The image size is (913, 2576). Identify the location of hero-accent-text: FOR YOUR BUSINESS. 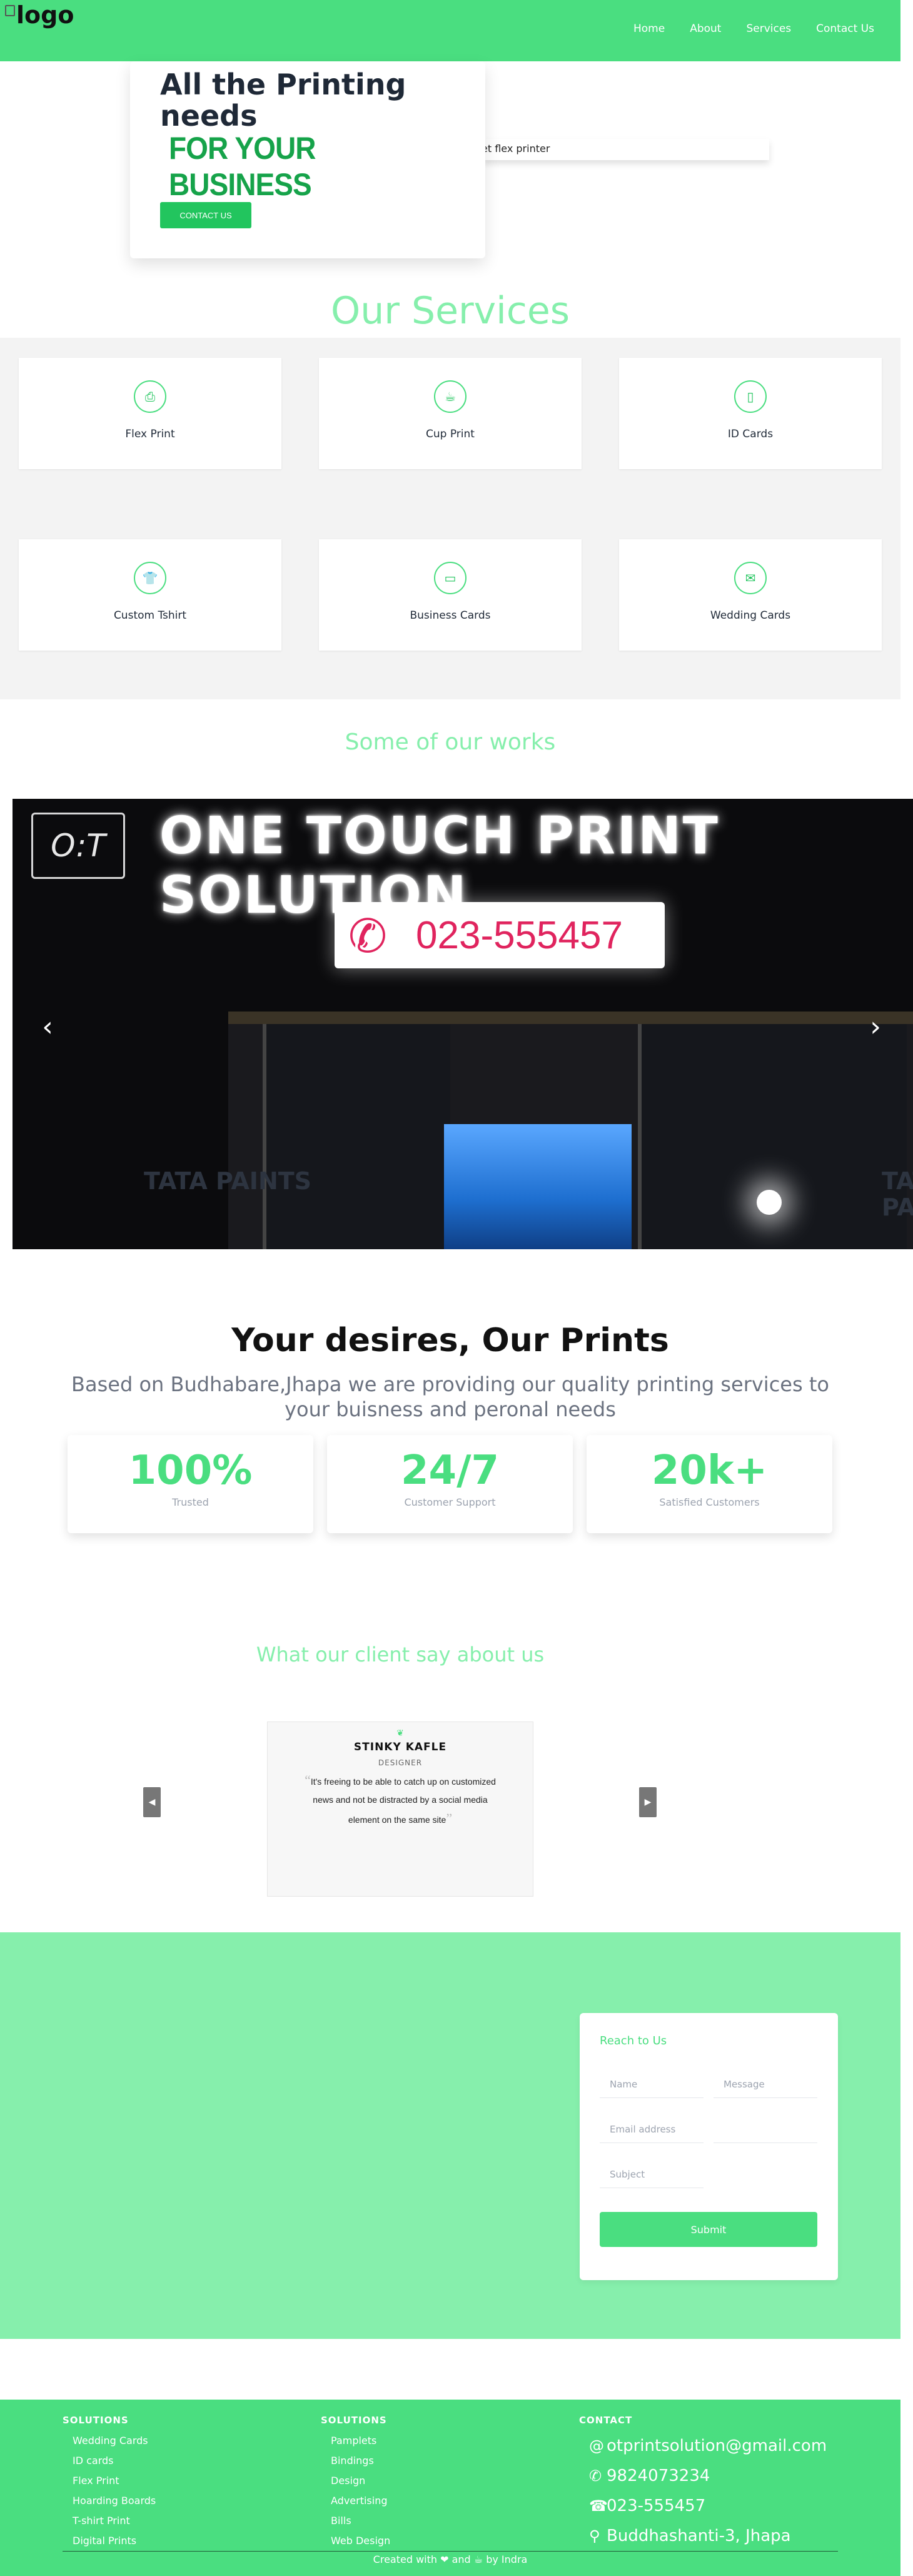
(242, 167).